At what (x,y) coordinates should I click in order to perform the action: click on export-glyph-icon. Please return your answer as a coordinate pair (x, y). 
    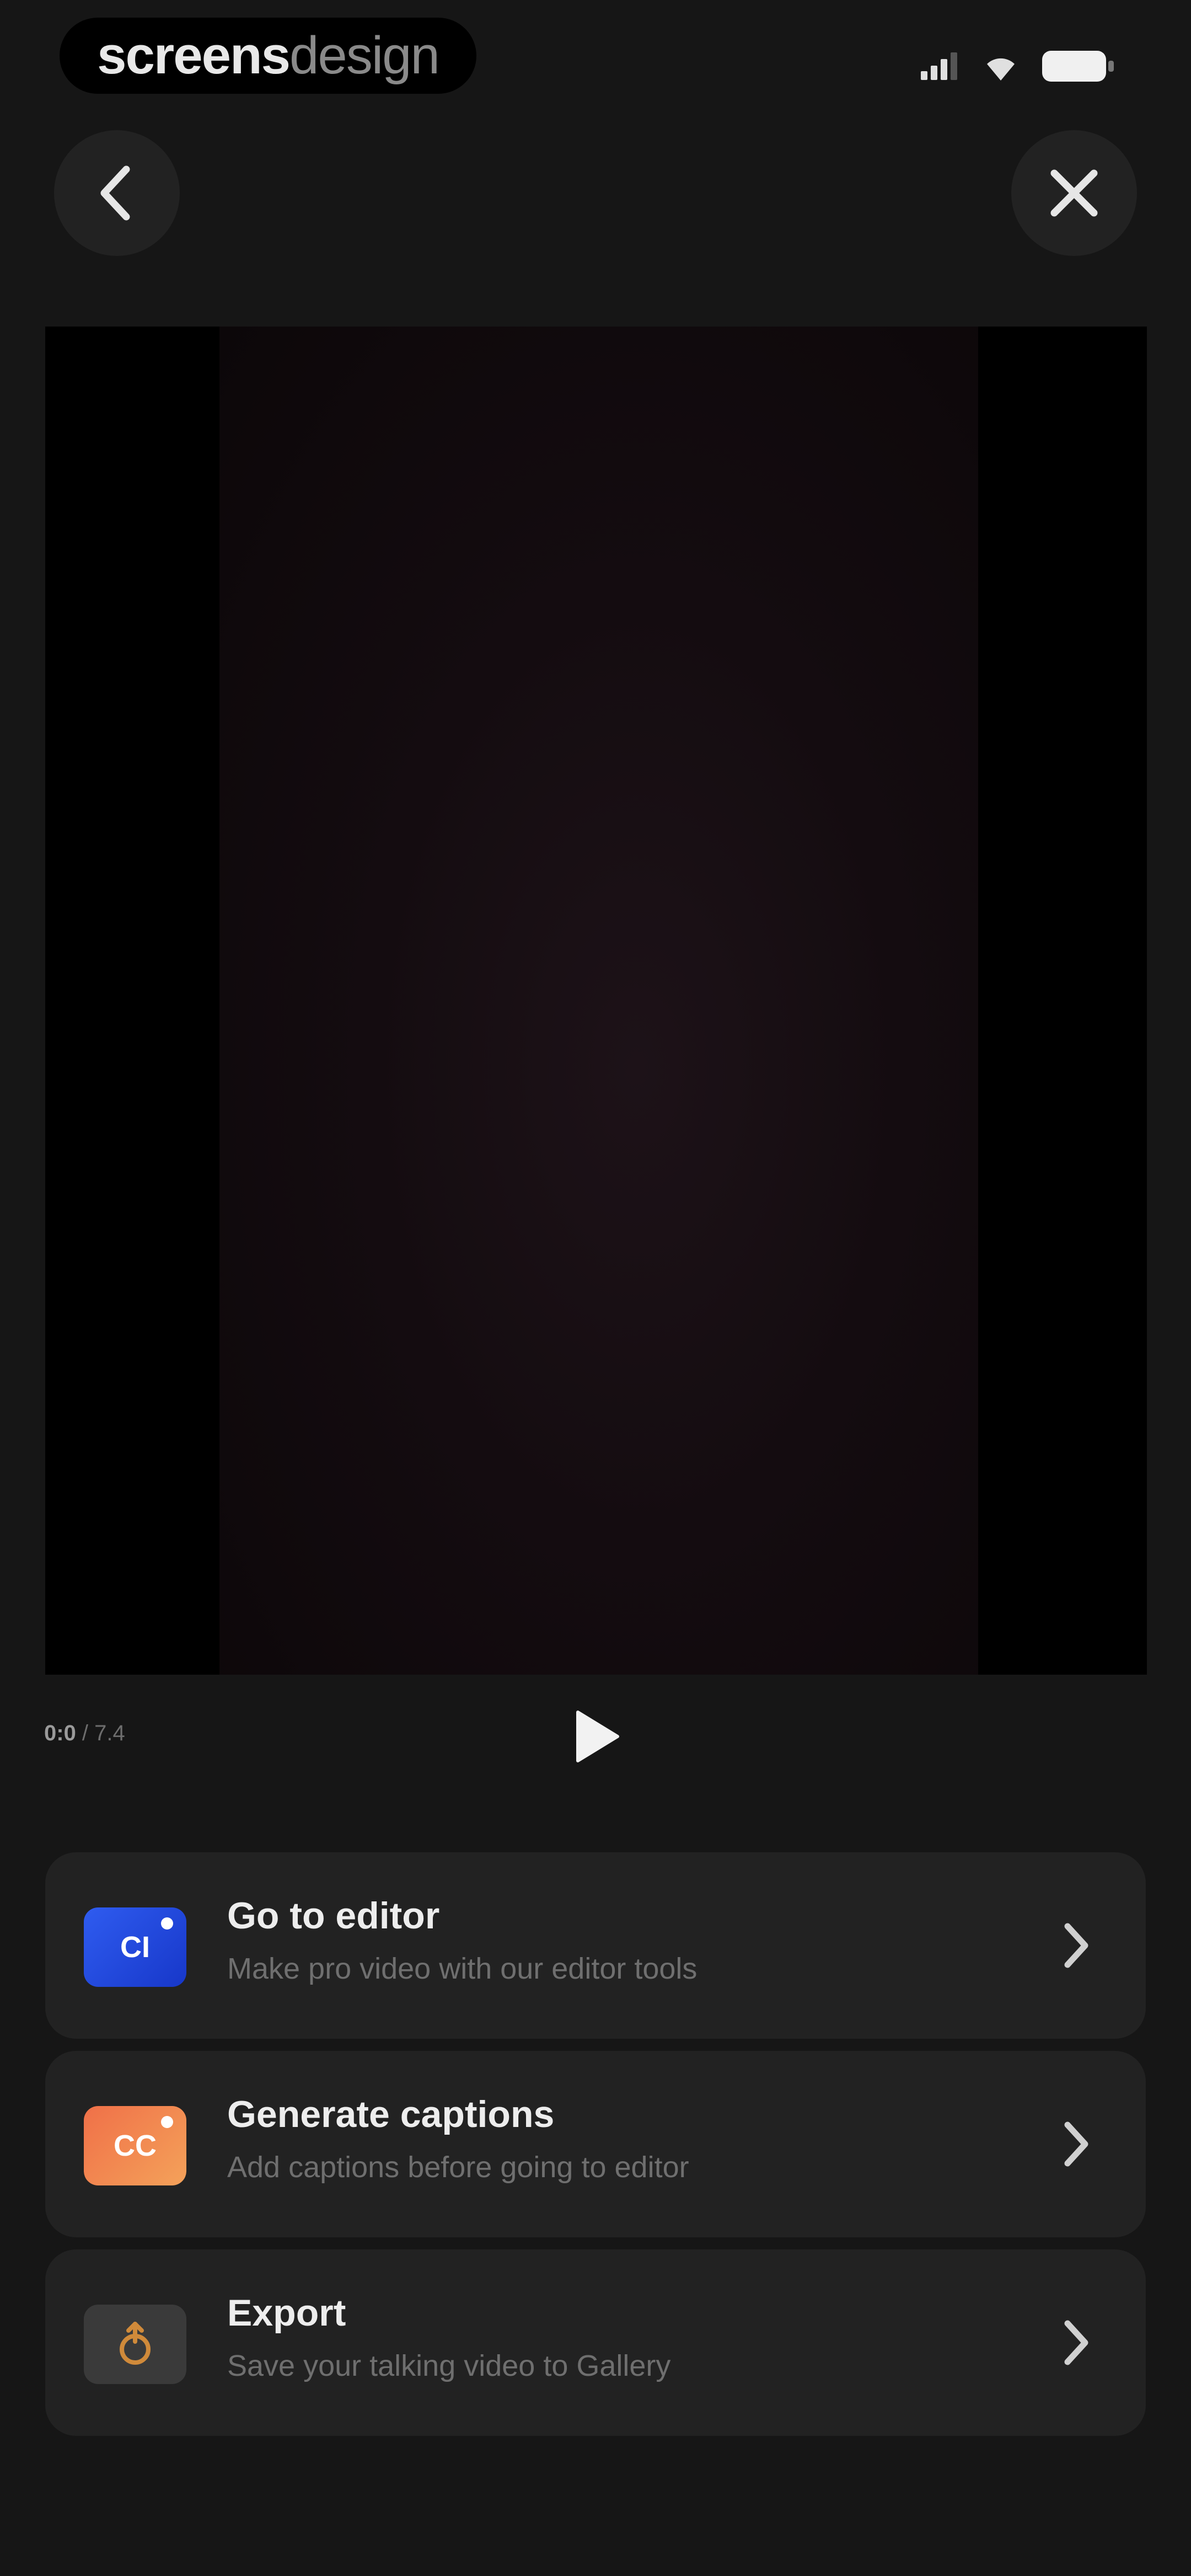
    Looking at the image, I should click on (135, 2343).